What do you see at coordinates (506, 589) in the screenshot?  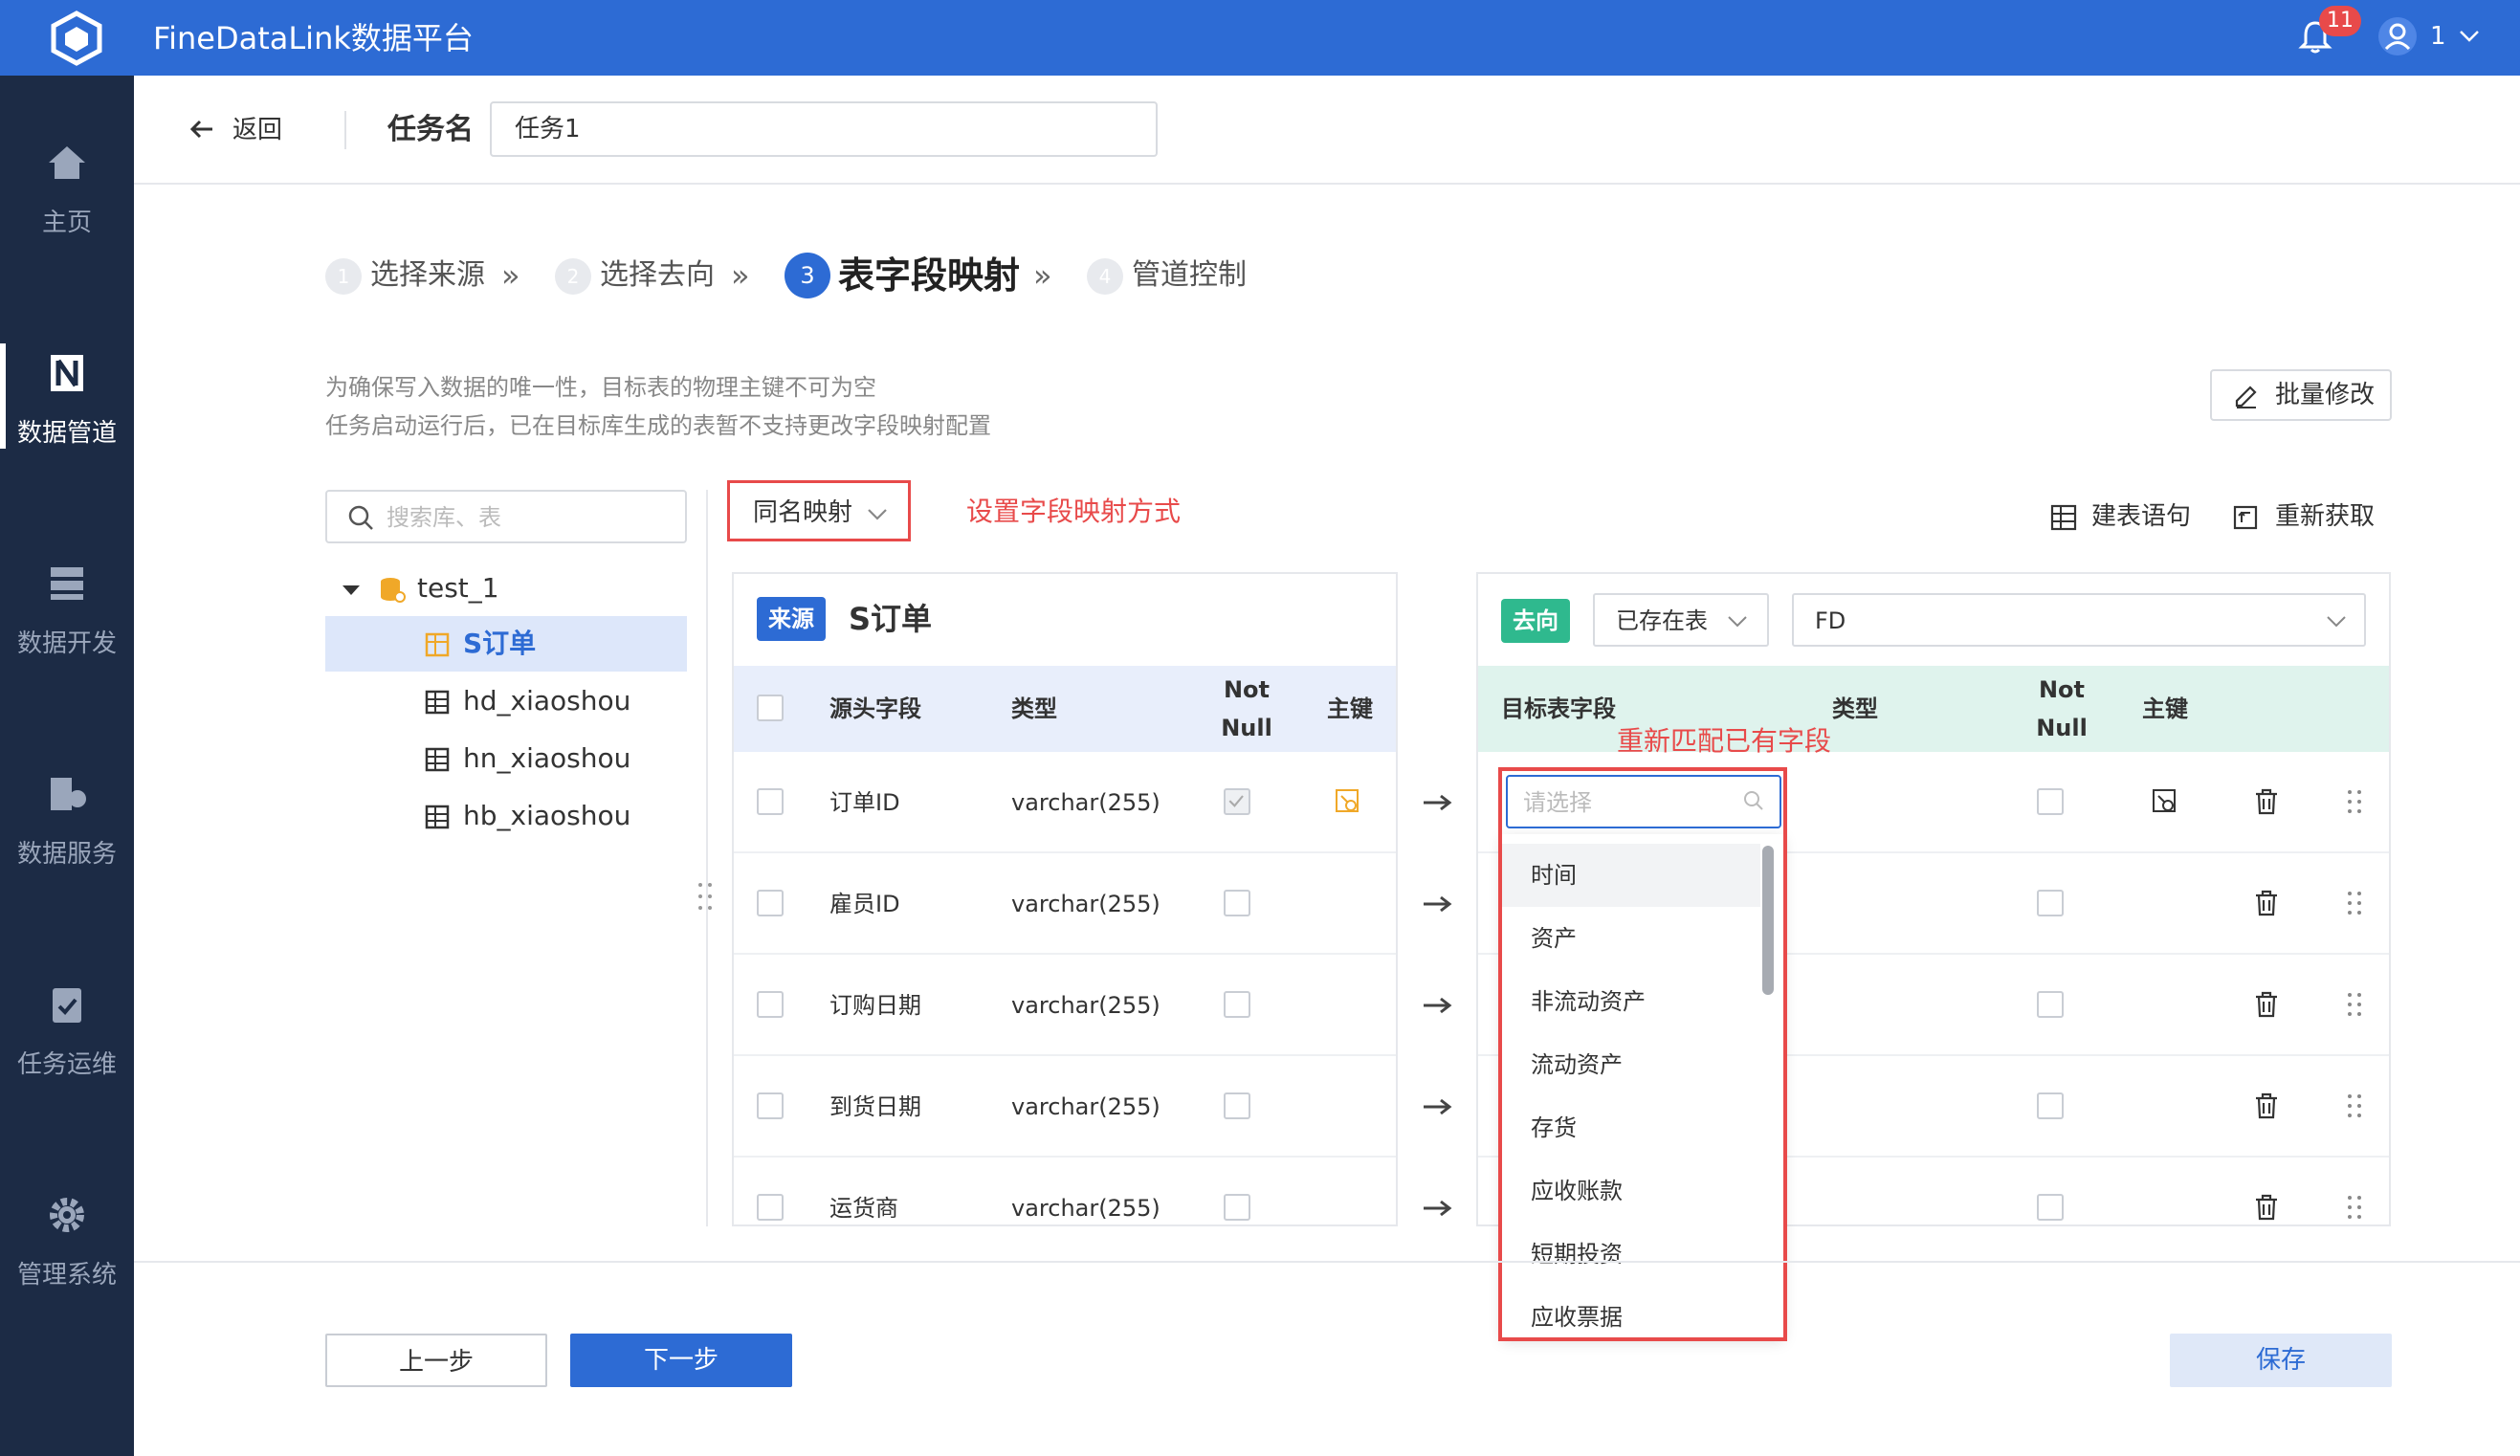 I see `tree-db-test-1: test_1` at bounding box center [506, 589].